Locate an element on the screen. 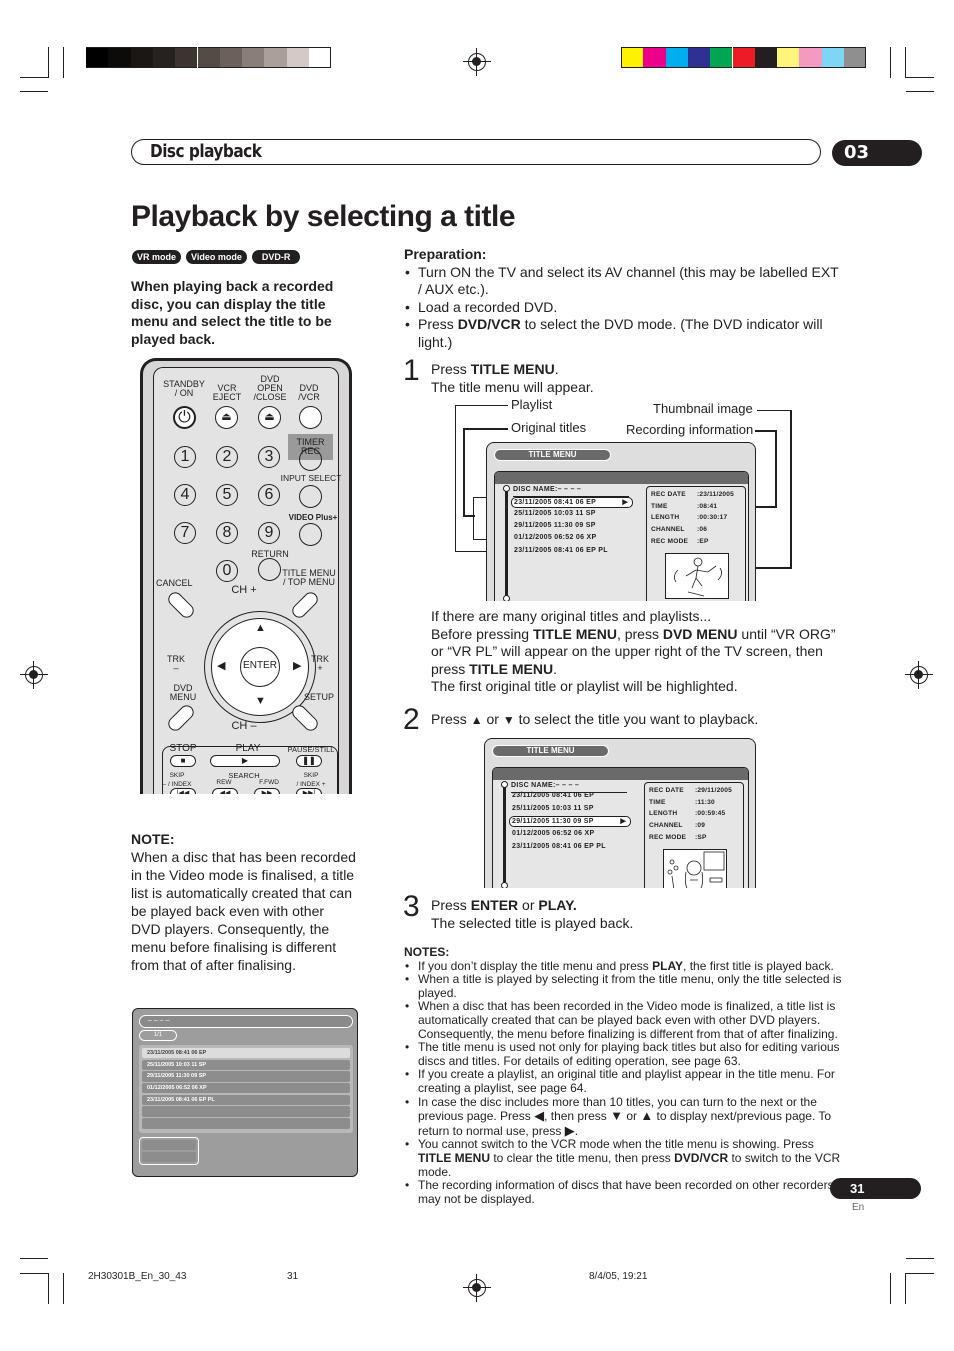 Image resolution: width=954 pixels, height=1351 pixels. label-cancel: CANCEL is located at coordinates (174, 583).